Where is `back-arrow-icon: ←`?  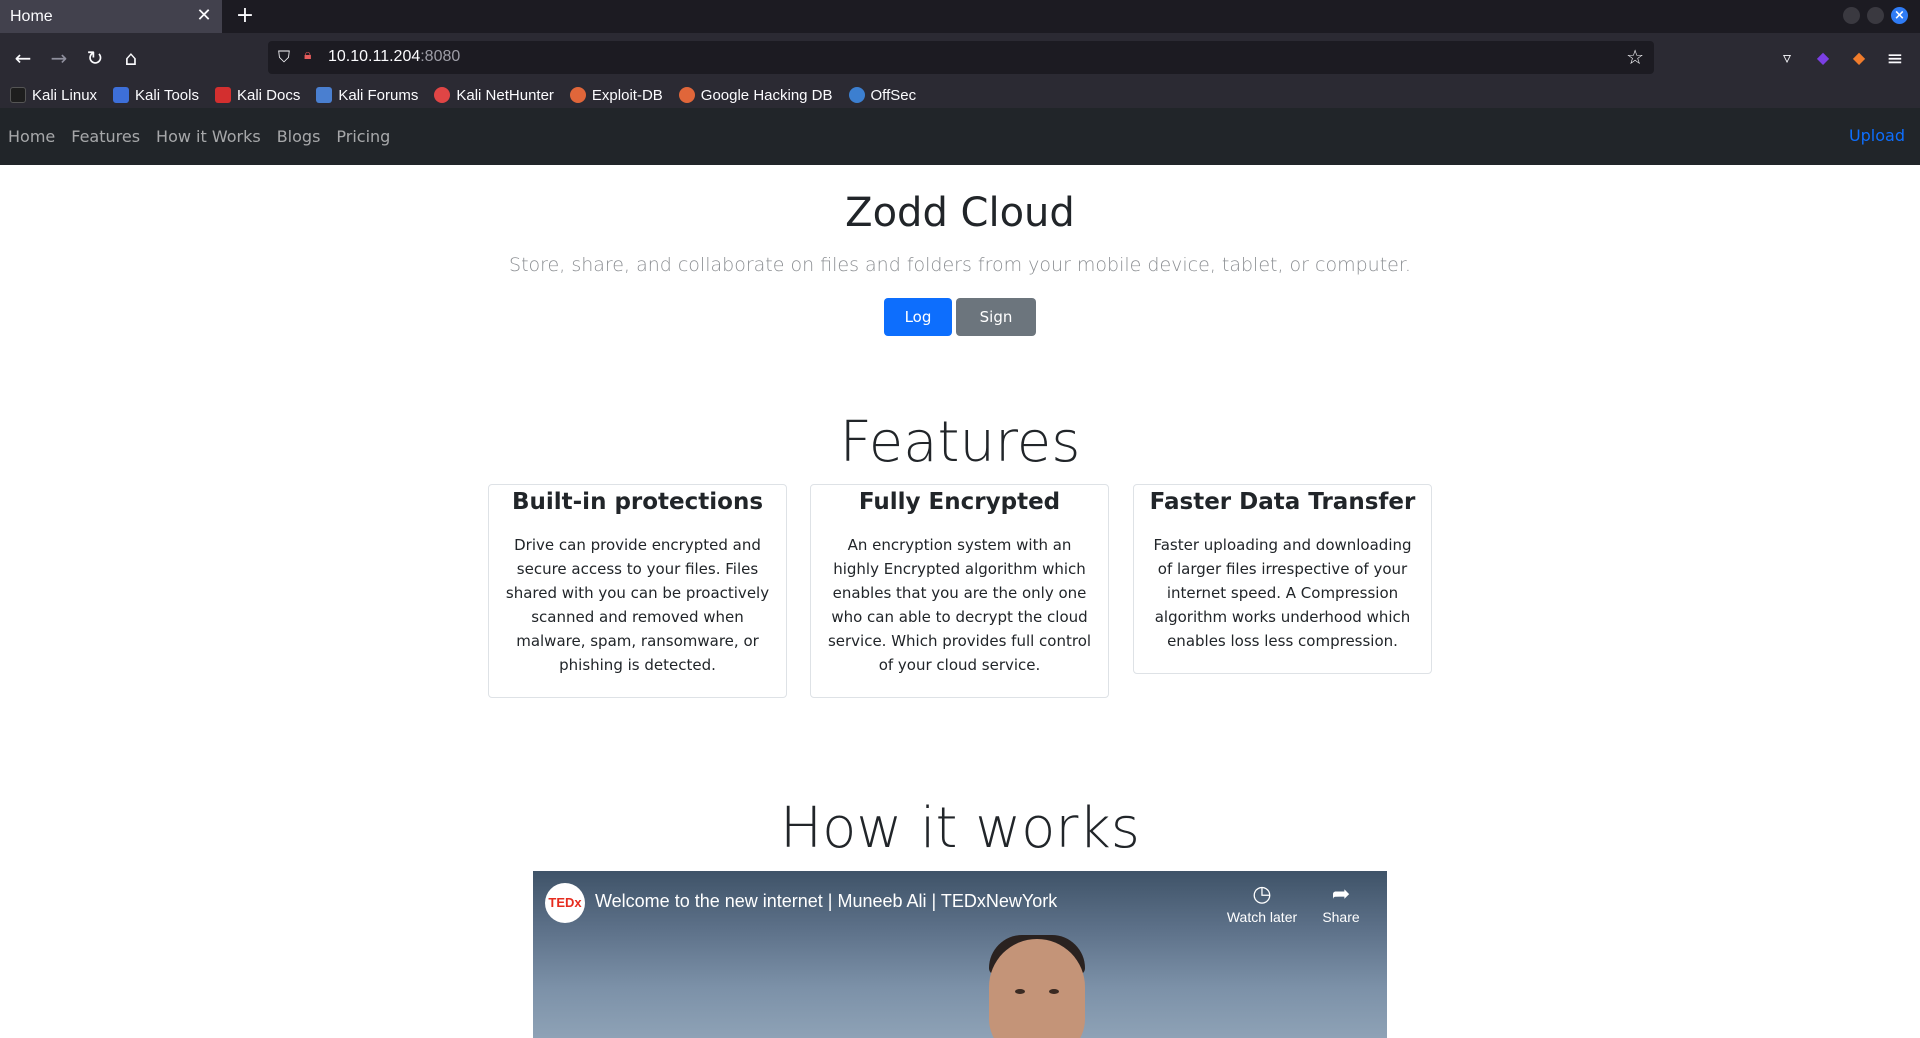 back-arrow-icon: ← is located at coordinates (23, 58).